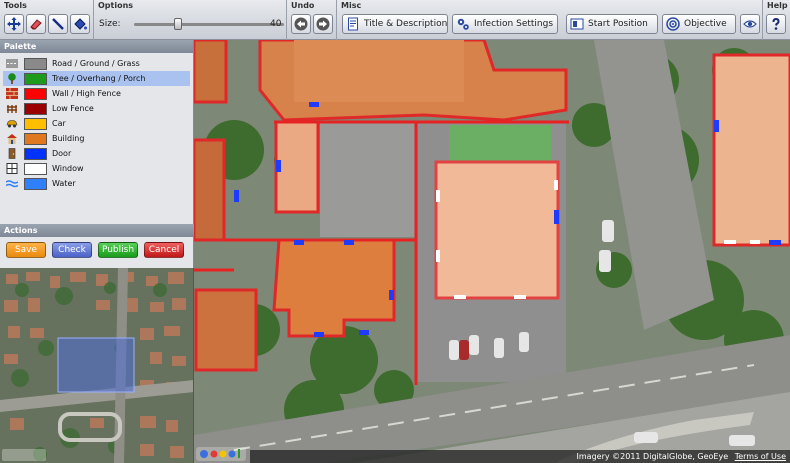 This screenshot has height=463, width=790. I want to click on palette-label-road: Road / Ground / Grass, so click(96, 63).